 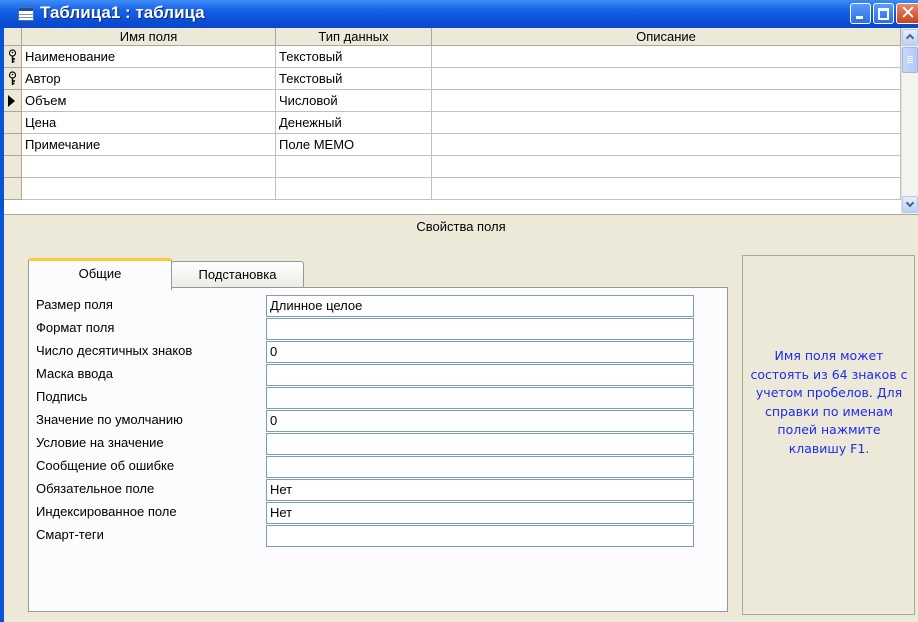 I want to click on column-header-data-type: Тип данных, so click(x=354, y=37).